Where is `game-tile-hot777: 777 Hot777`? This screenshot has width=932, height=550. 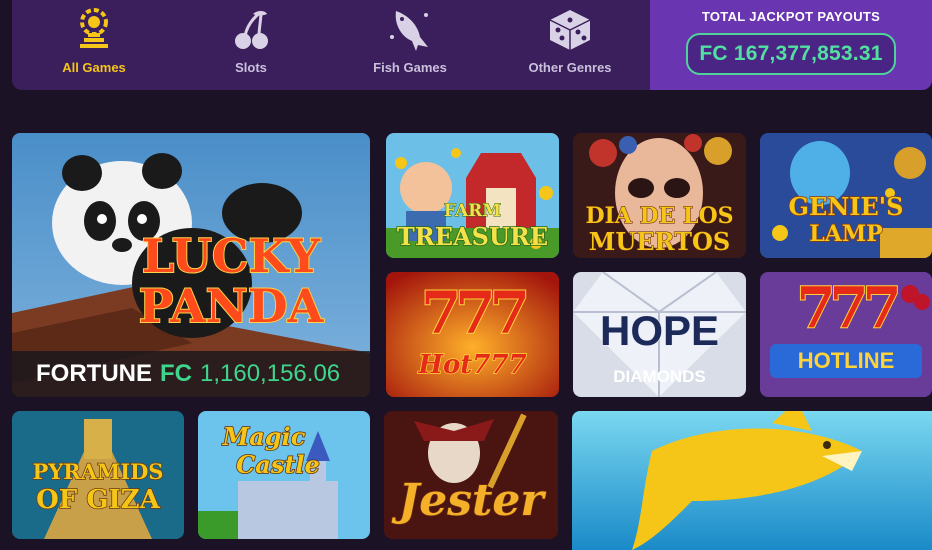
game-tile-hot777: 777 Hot777 is located at coordinates (472, 334).